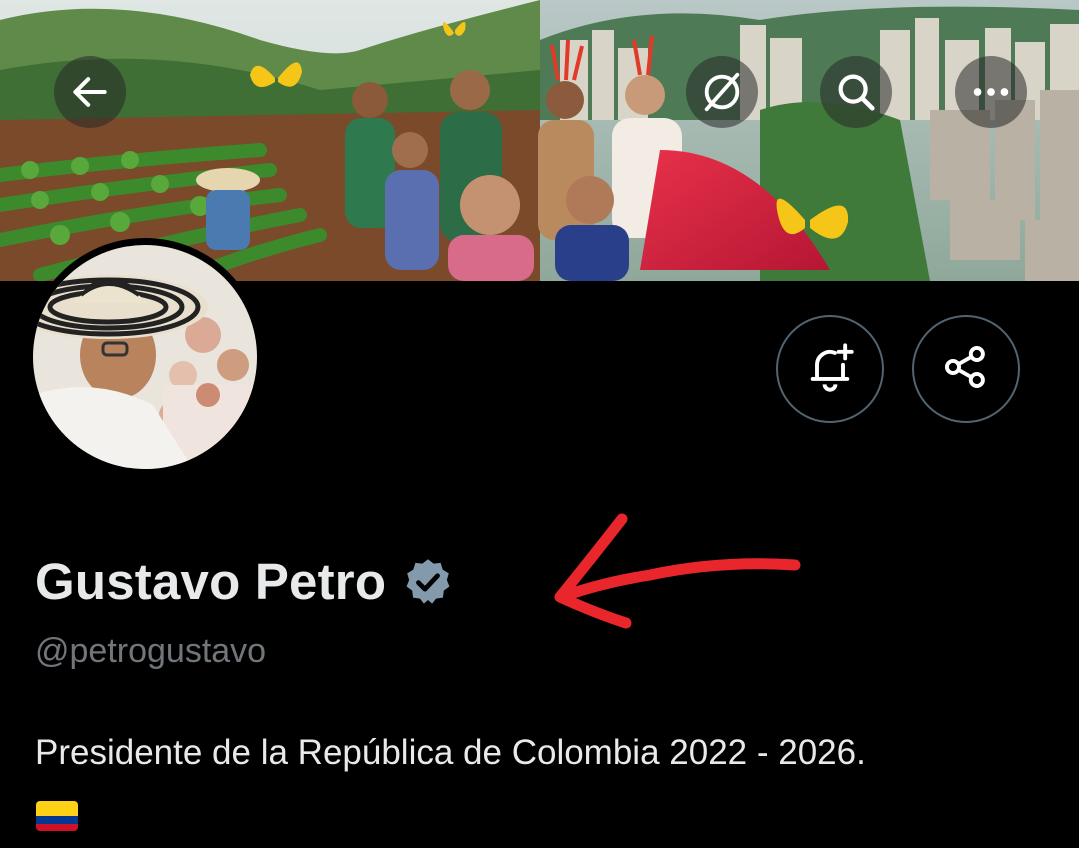 This screenshot has height=848, width=1079. I want to click on back-arrow-icon, so click(90, 92).